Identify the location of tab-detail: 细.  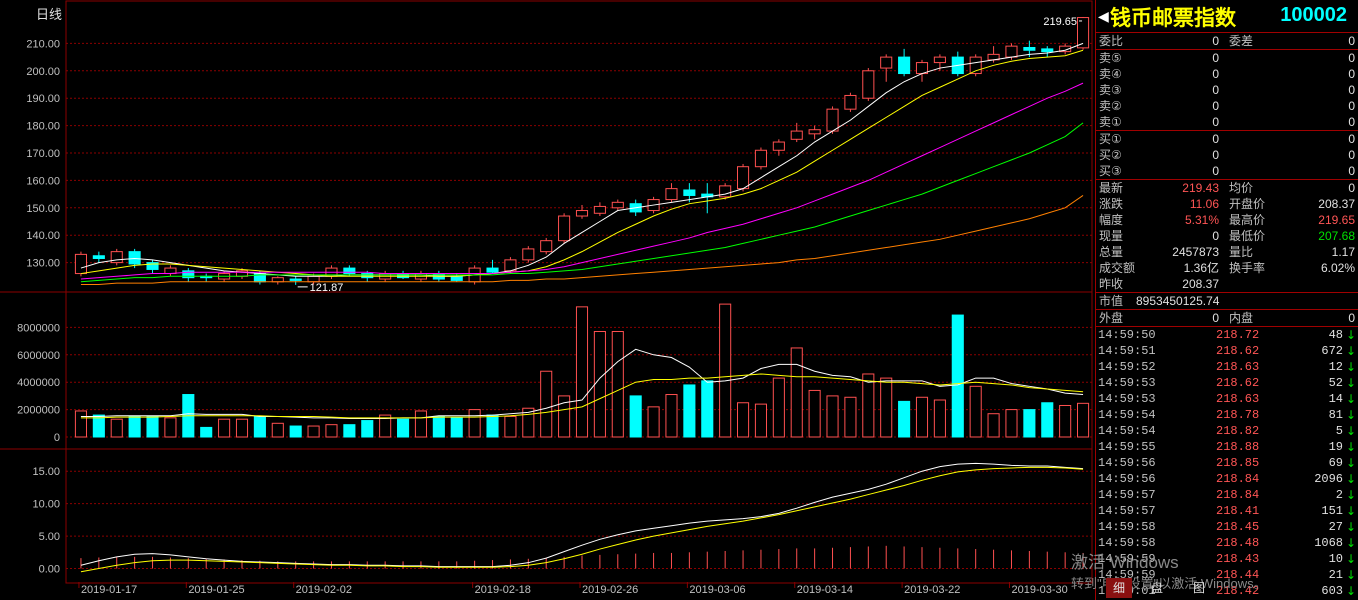
(1119, 588).